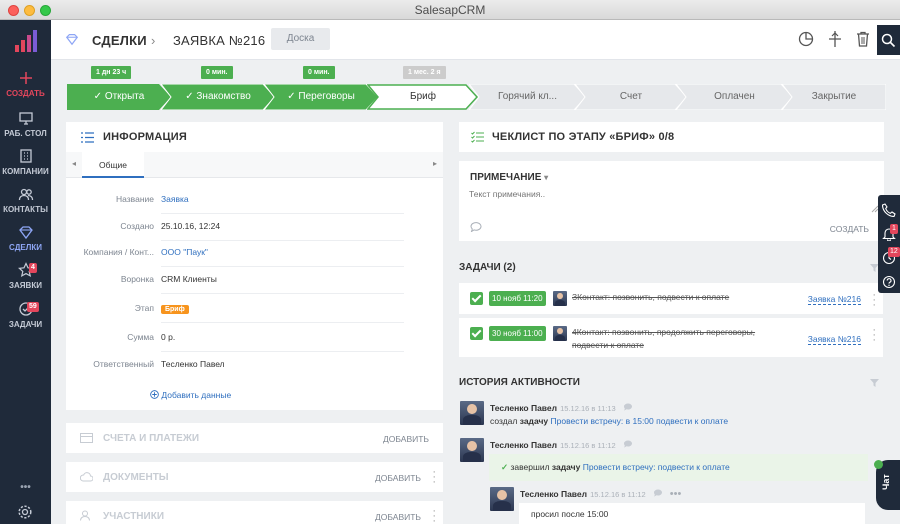  Describe the element at coordinates (25, 194) in the screenshot. I see `contacts-icon` at that location.